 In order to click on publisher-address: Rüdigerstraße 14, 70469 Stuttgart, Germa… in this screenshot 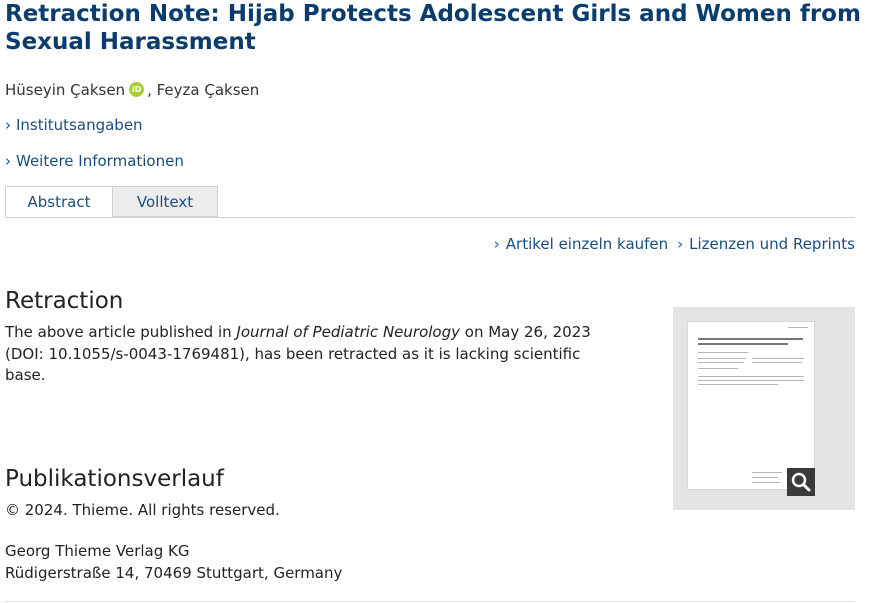, I will do `click(174, 572)`.